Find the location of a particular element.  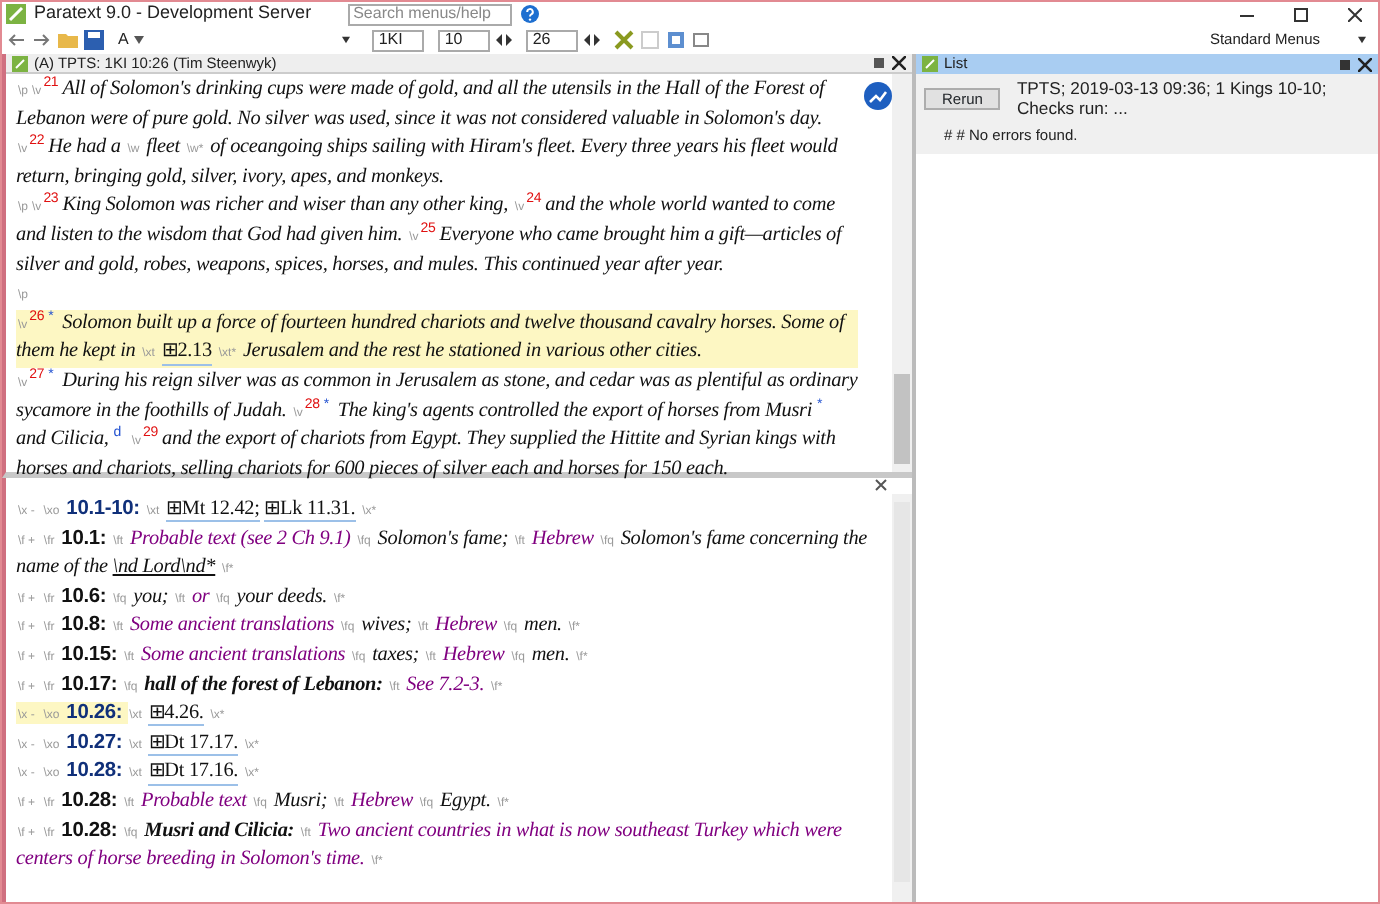

book-selector: 1KI is located at coordinates (398, 40).